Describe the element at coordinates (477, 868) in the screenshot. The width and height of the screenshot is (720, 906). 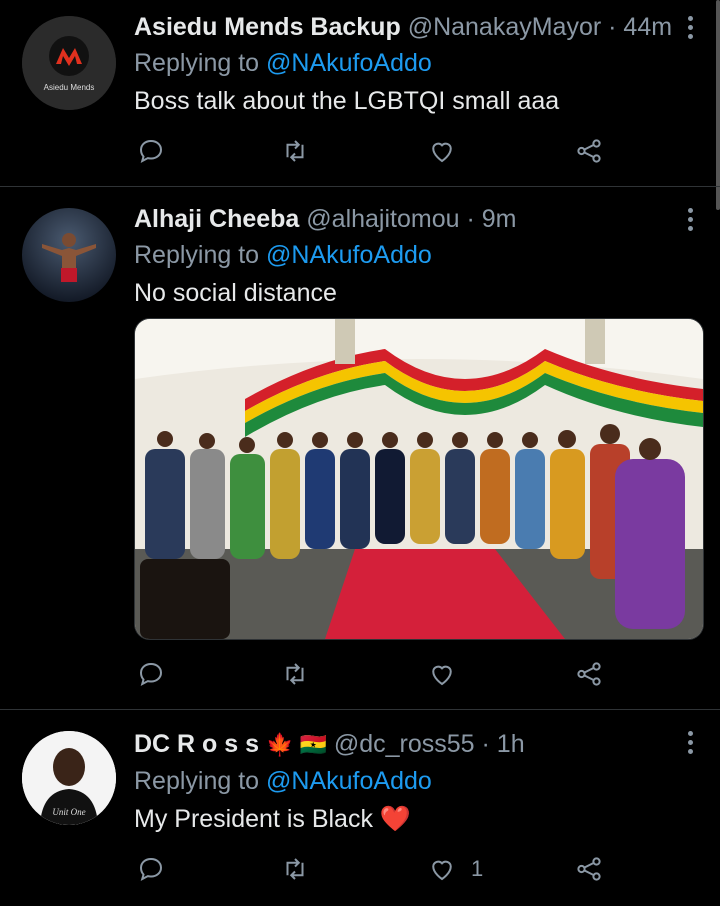
I see `like-count: 1` at that location.